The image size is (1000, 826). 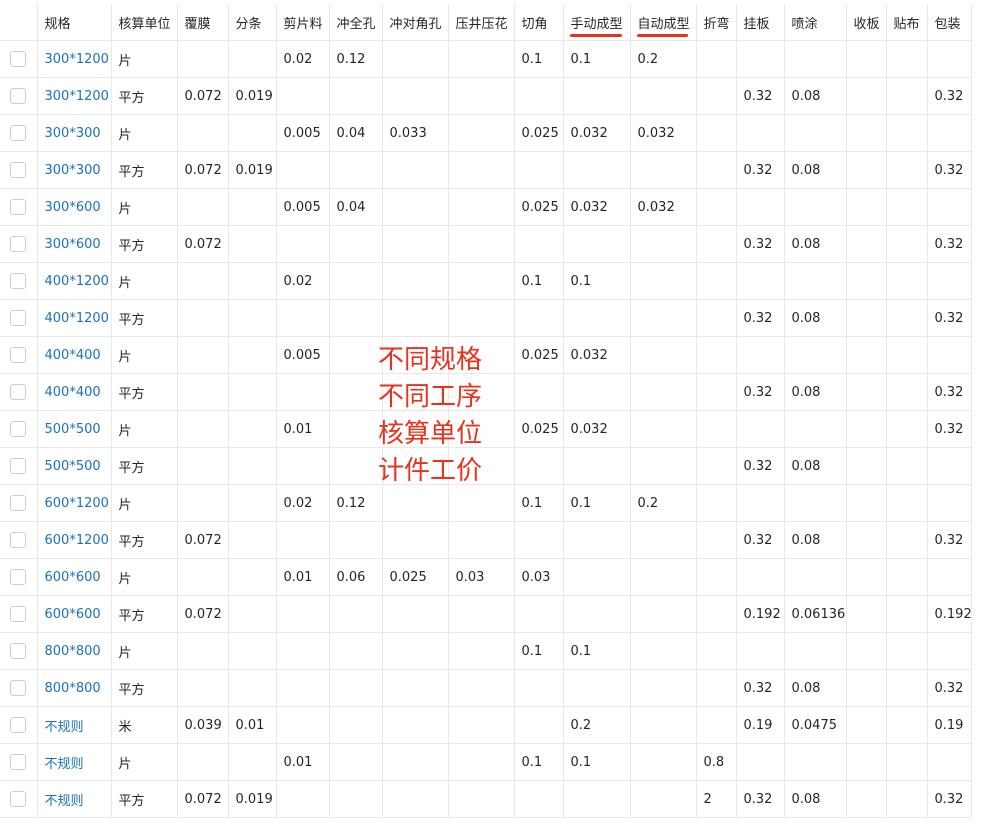 I want to click on column-header-diagonal-punch: 冲对角孔, so click(x=415, y=22).